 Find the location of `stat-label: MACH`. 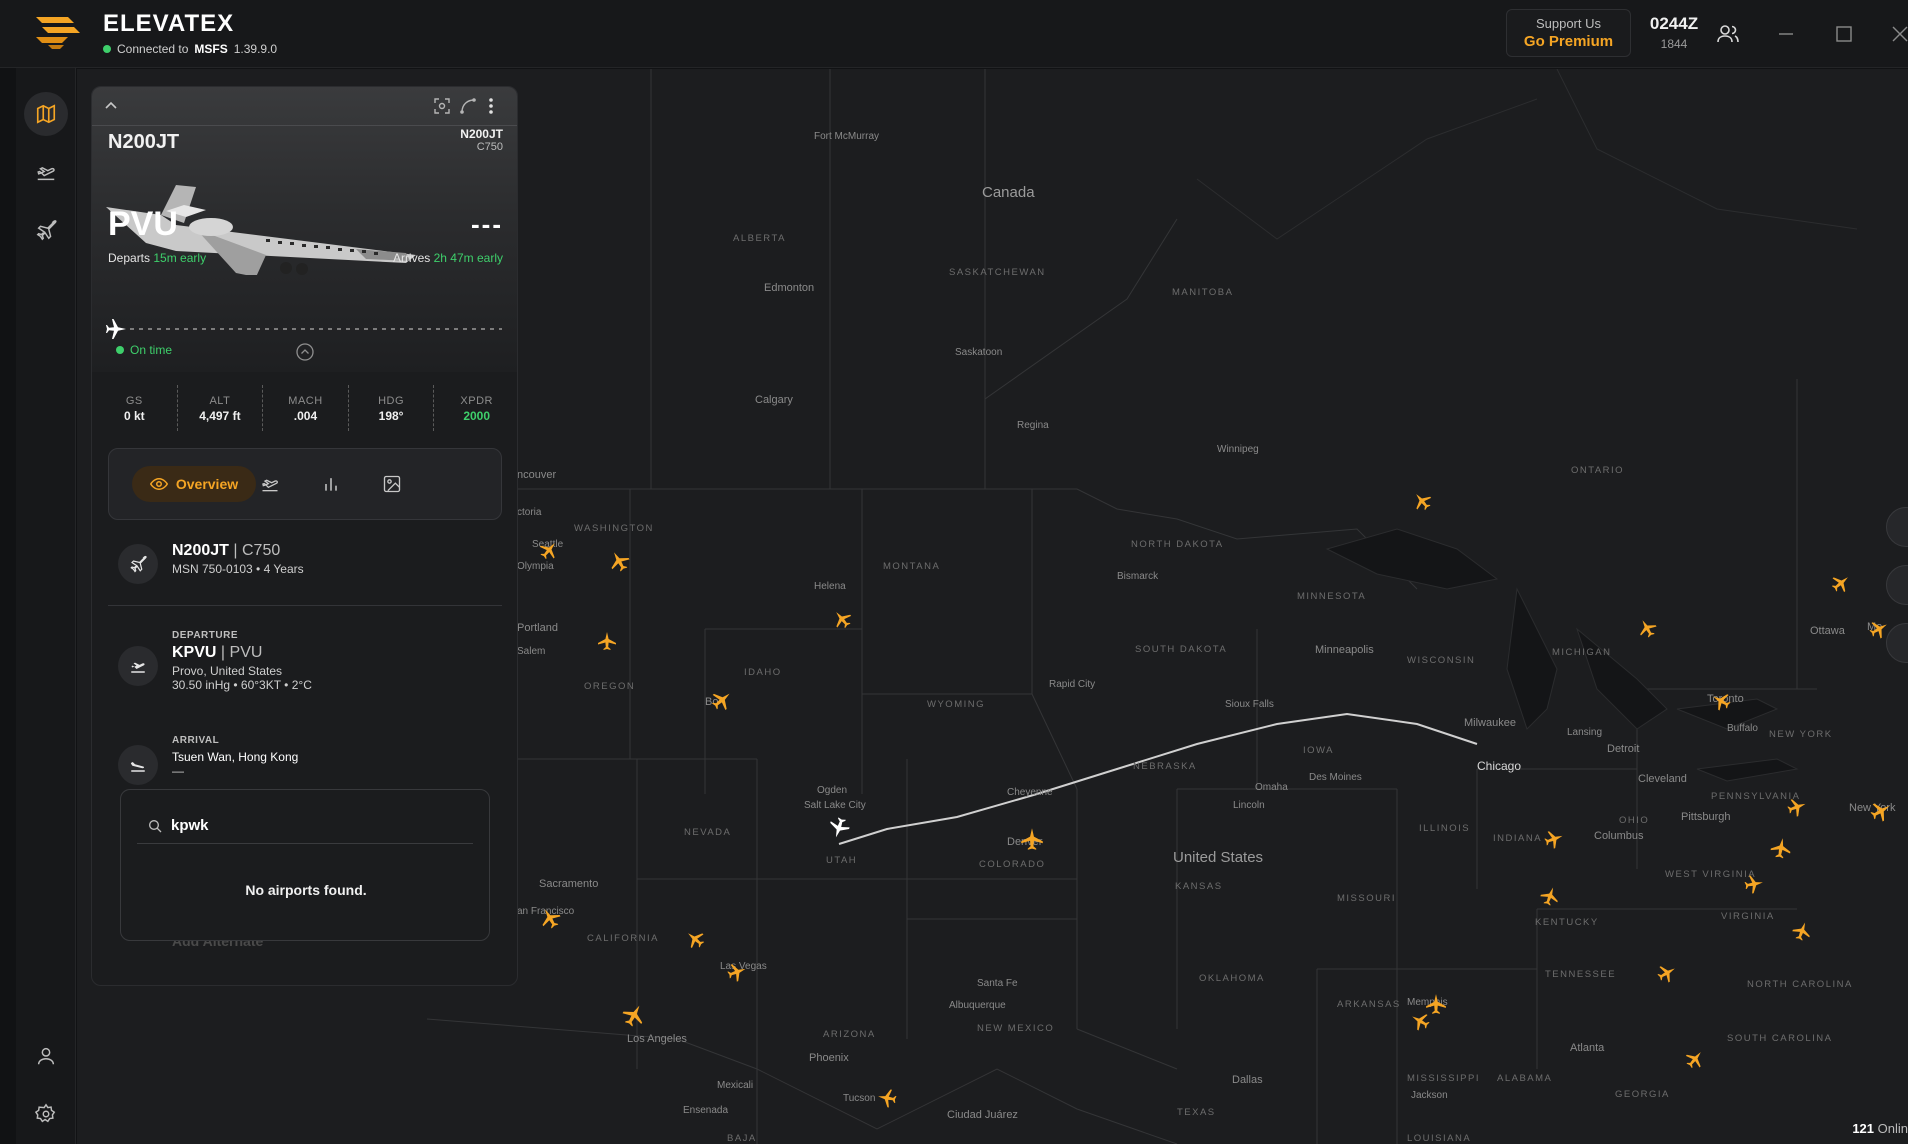

stat-label: MACH is located at coordinates (305, 401).